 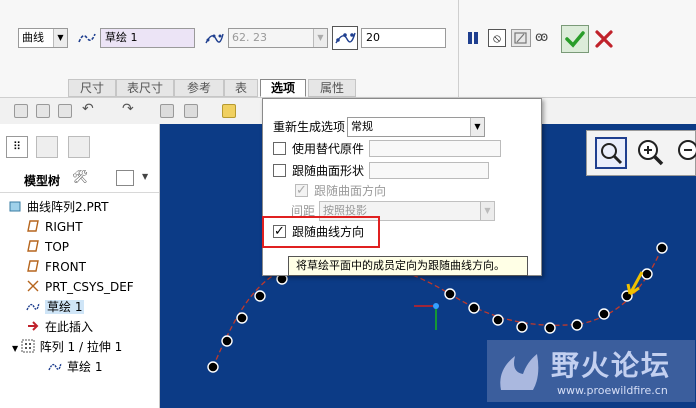 What do you see at coordinates (17, 207) in the screenshot?
I see `part-icon` at bounding box center [17, 207].